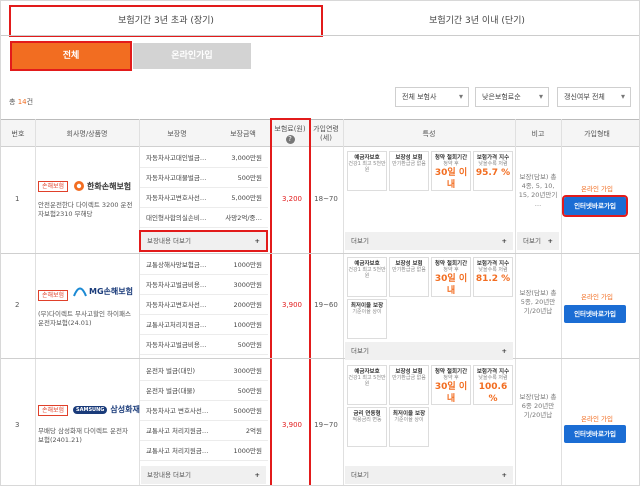 This screenshot has height=486, width=640. What do you see at coordinates (247, 411) in the screenshot?
I see `coverage-amount: 5000만원` at bounding box center [247, 411].